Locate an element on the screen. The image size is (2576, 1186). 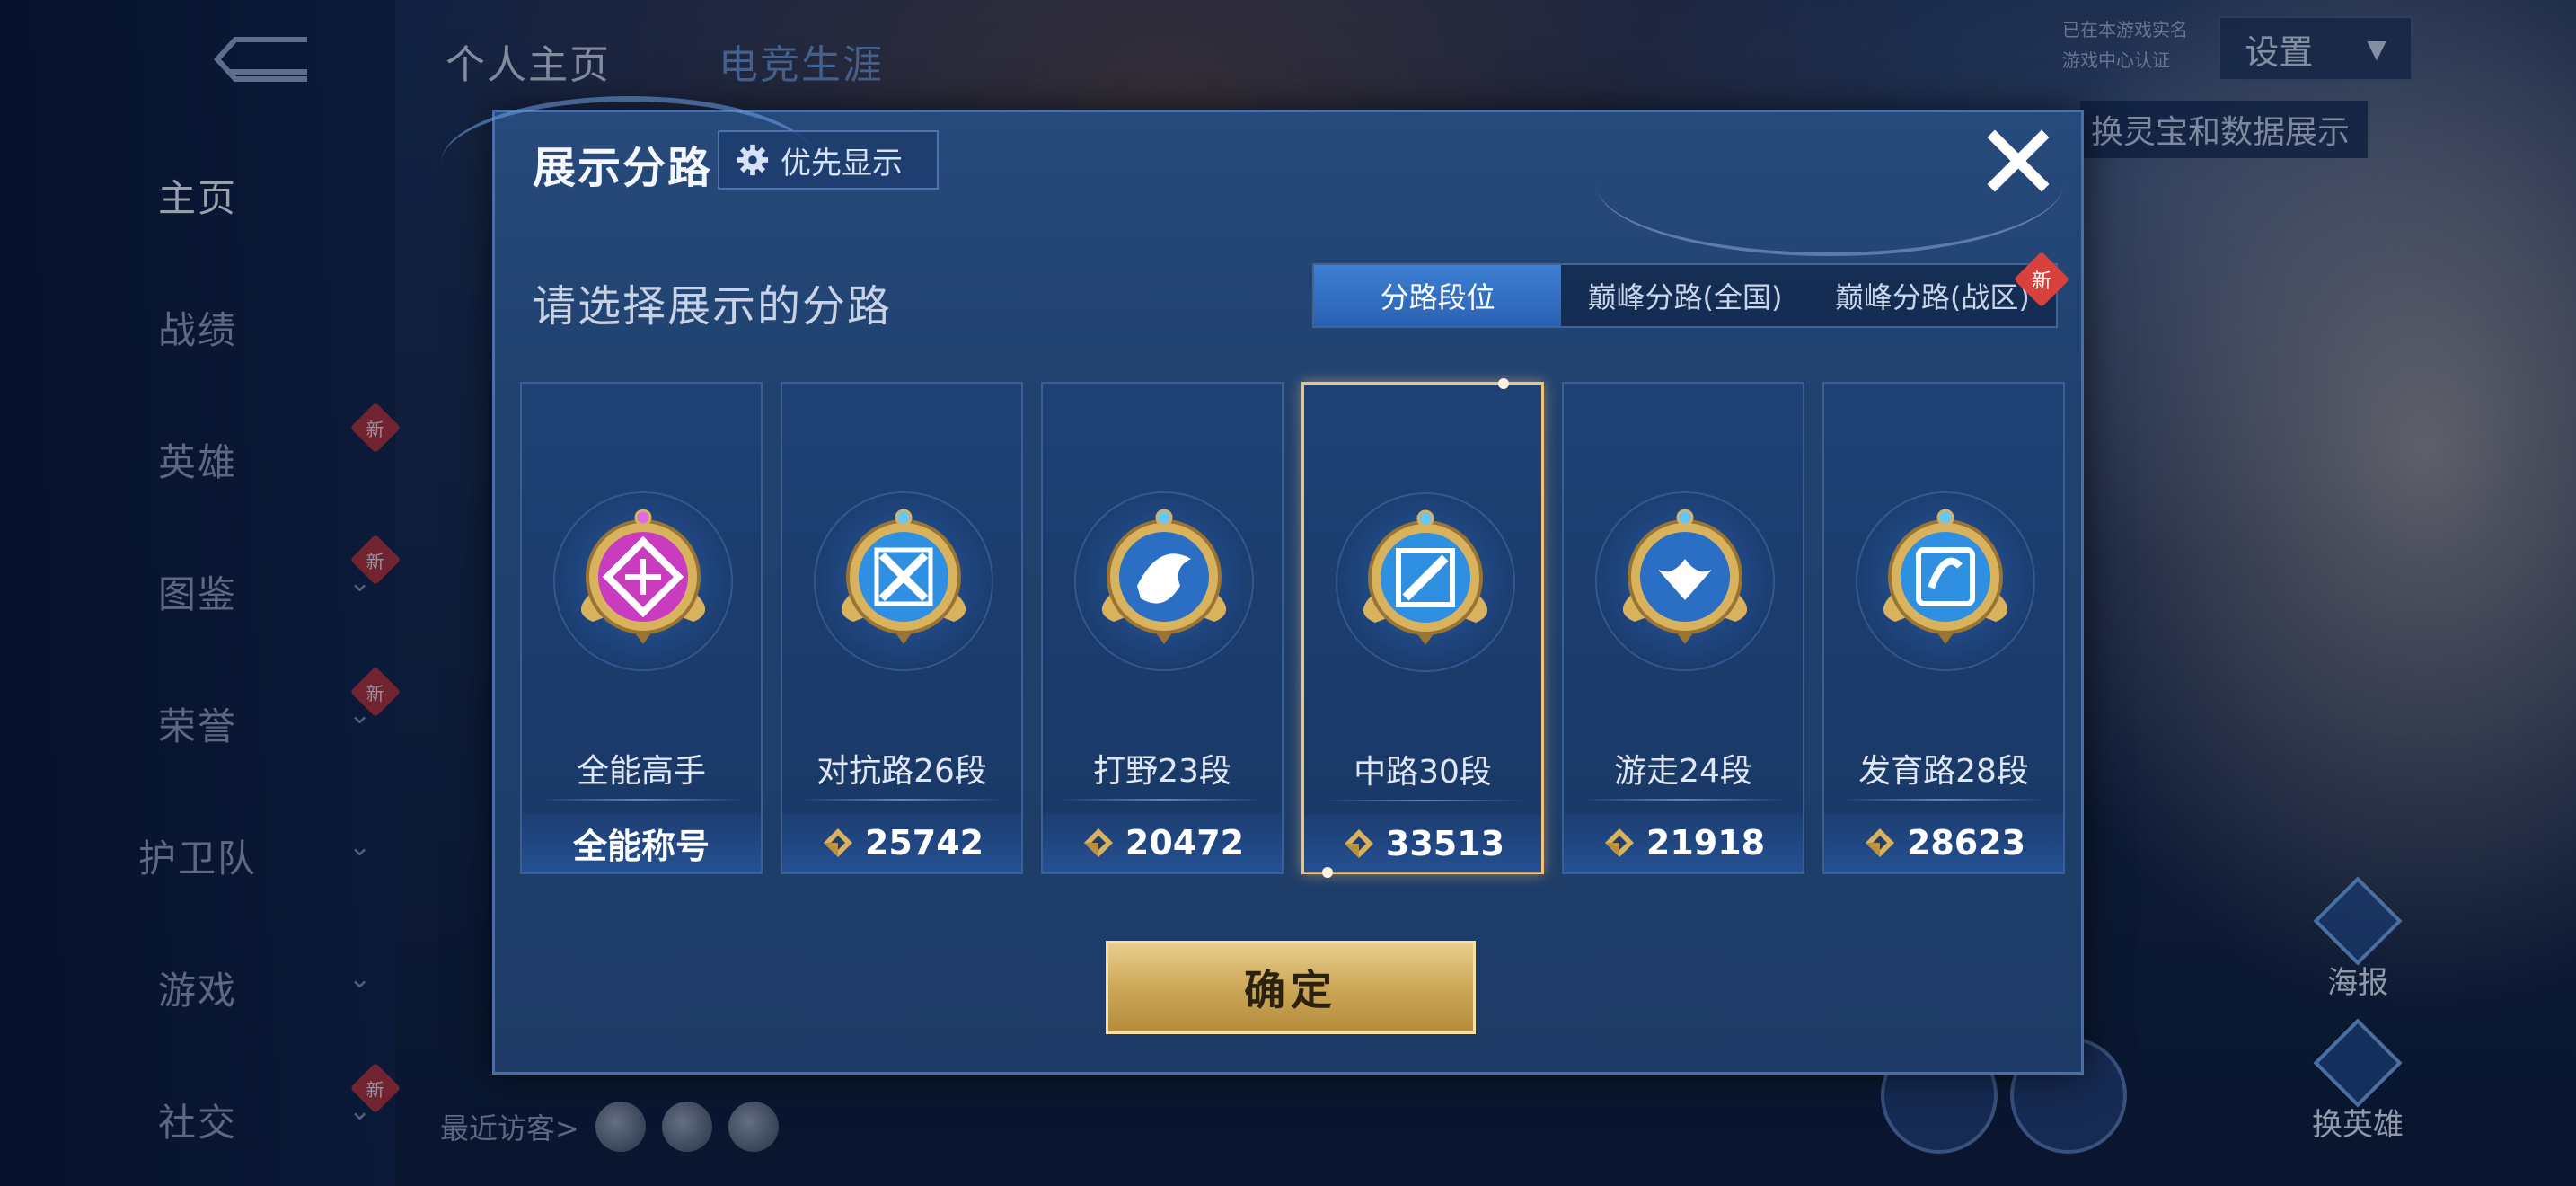
lane-card-score-value: 33513 is located at coordinates (1445, 843).